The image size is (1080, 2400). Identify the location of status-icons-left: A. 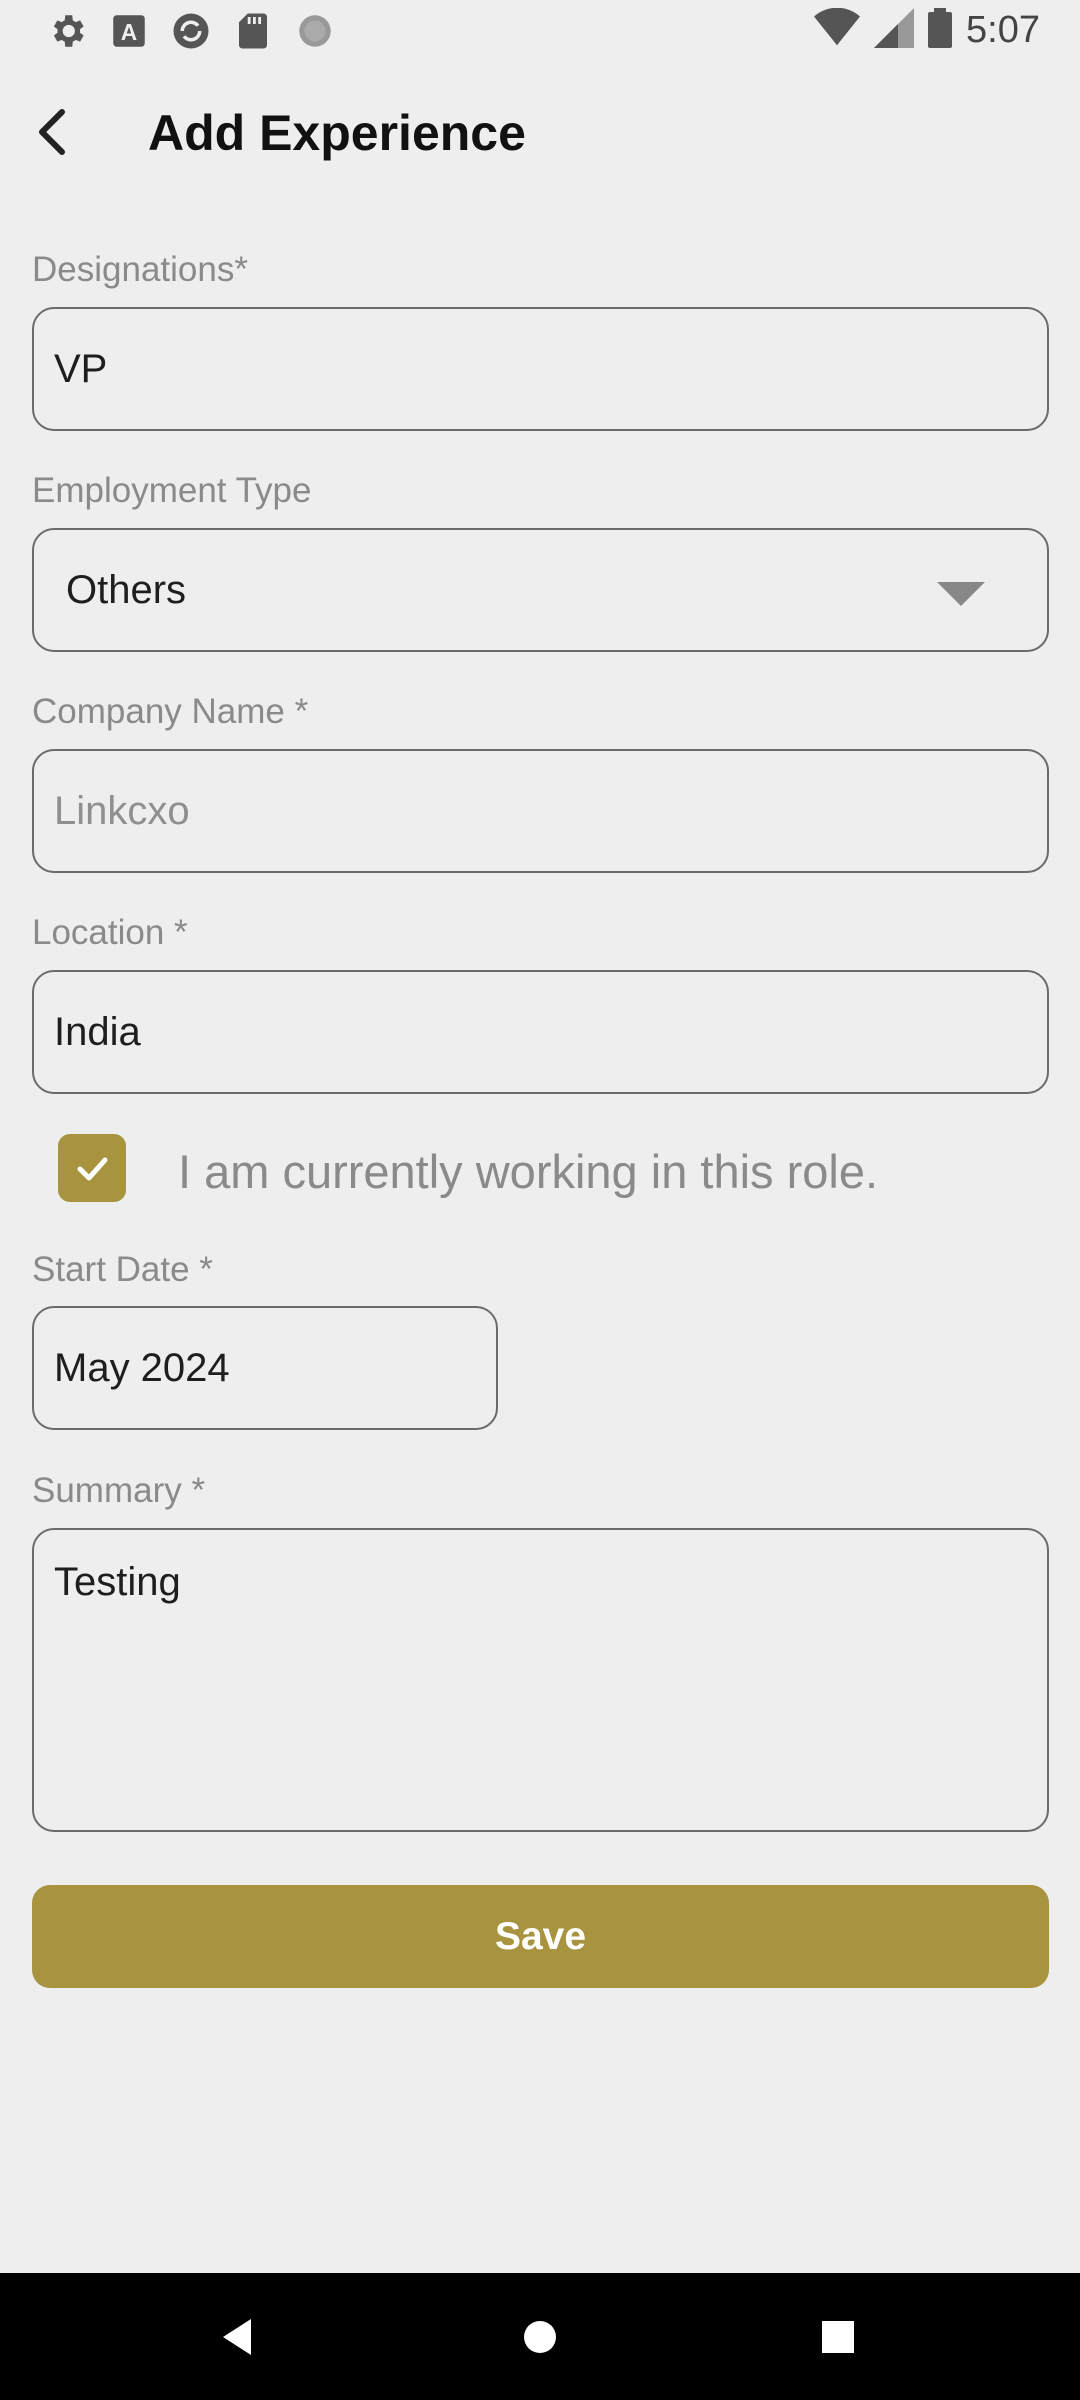
(191, 31).